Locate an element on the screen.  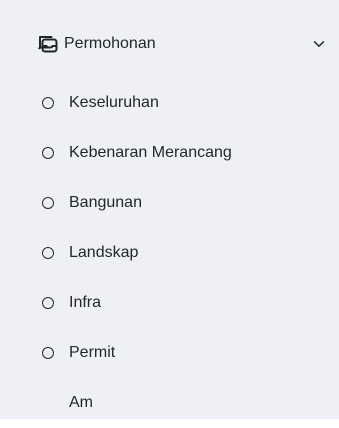
sidebar-item-label: Keseluruhan is located at coordinates (114, 102).